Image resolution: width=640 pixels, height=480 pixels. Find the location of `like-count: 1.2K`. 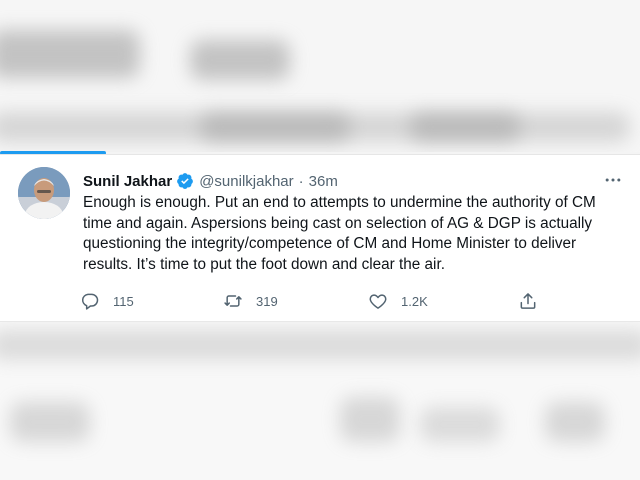

like-count: 1.2K is located at coordinates (414, 301).